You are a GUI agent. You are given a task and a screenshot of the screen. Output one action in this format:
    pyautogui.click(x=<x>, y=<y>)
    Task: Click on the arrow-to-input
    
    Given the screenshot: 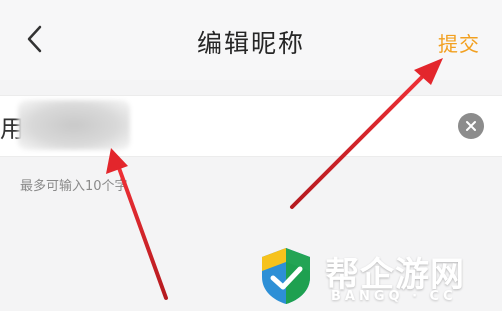 What is the action you would take?
    pyautogui.click(x=137, y=224)
    